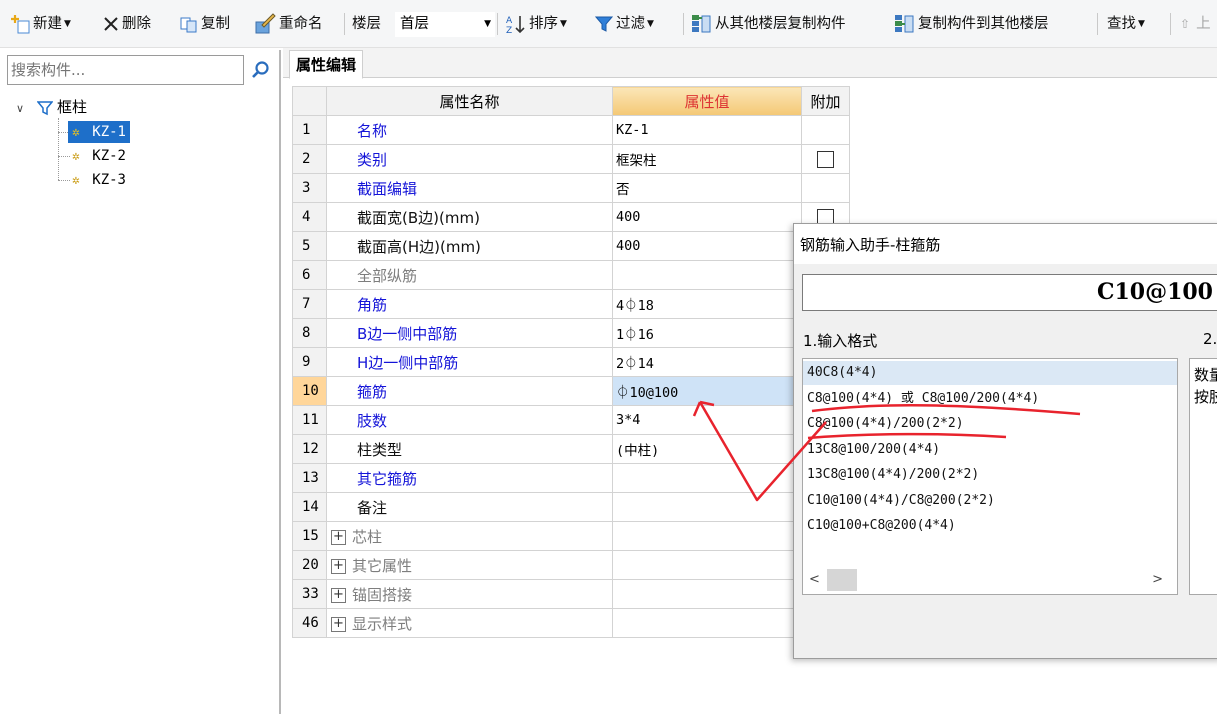 This screenshot has height=714, width=1217. I want to click on delete-button: 删除, so click(127, 24).